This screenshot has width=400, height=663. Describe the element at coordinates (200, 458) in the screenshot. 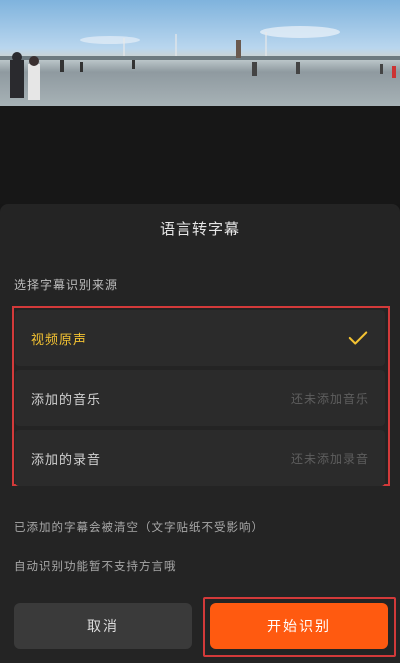

I see `option-added-recording: 添加的录音 还未添加录音` at that location.